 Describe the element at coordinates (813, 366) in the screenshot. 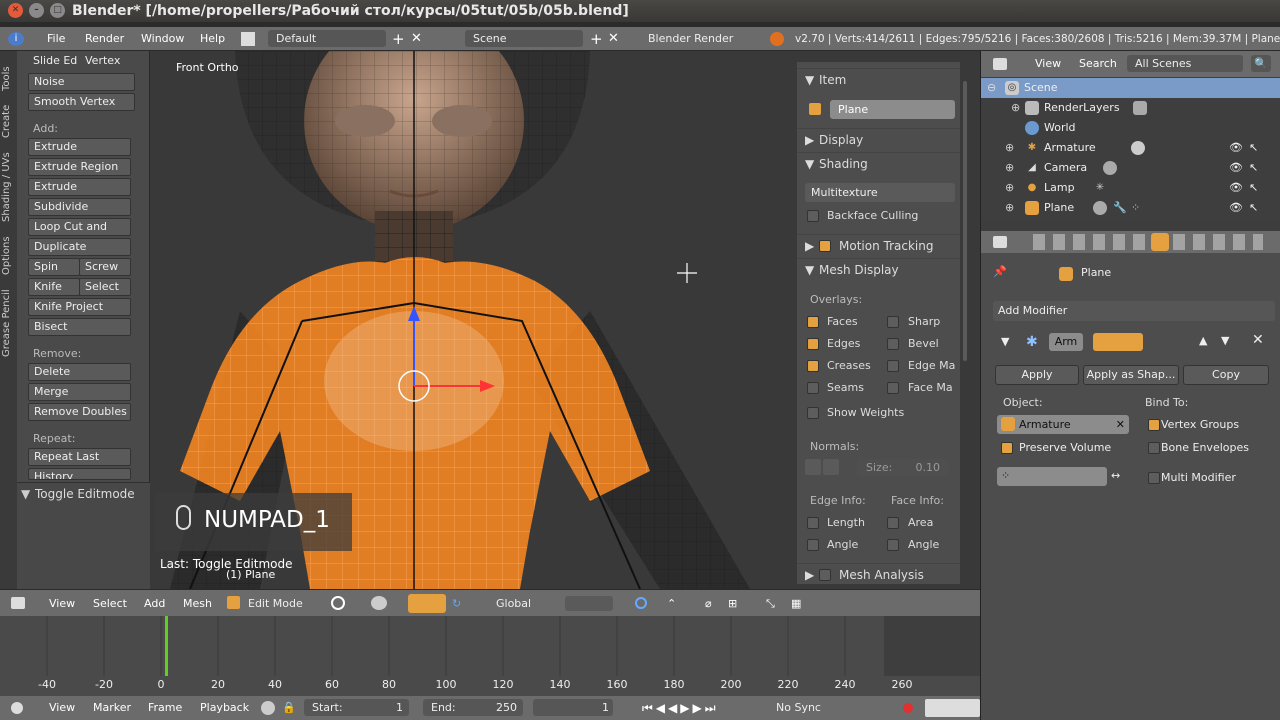

I see `creases-checkbox` at that location.